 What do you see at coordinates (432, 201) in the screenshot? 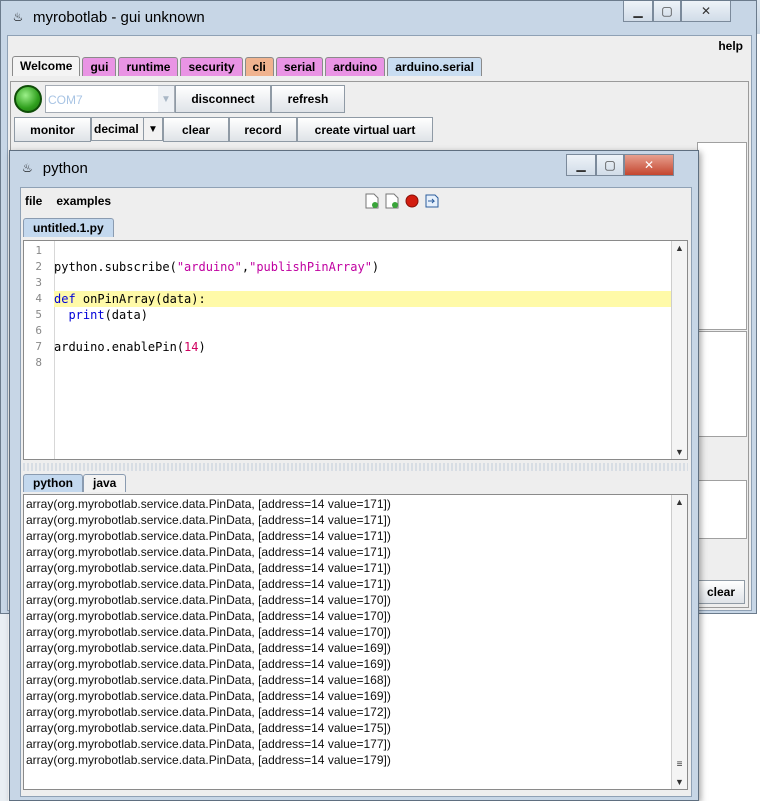
I see `execute-icon` at bounding box center [432, 201].